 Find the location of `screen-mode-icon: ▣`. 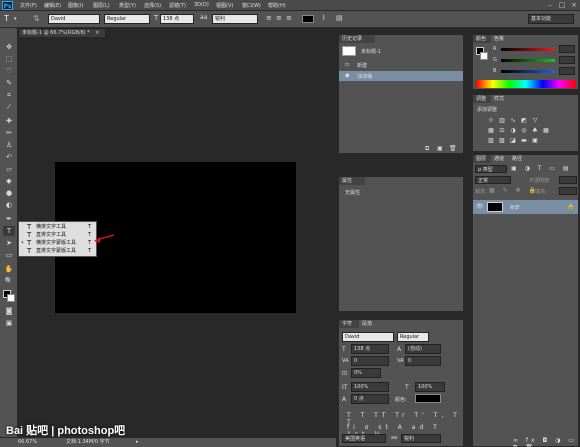

screen-mode-icon: ▣ is located at coordinates (9, 323).